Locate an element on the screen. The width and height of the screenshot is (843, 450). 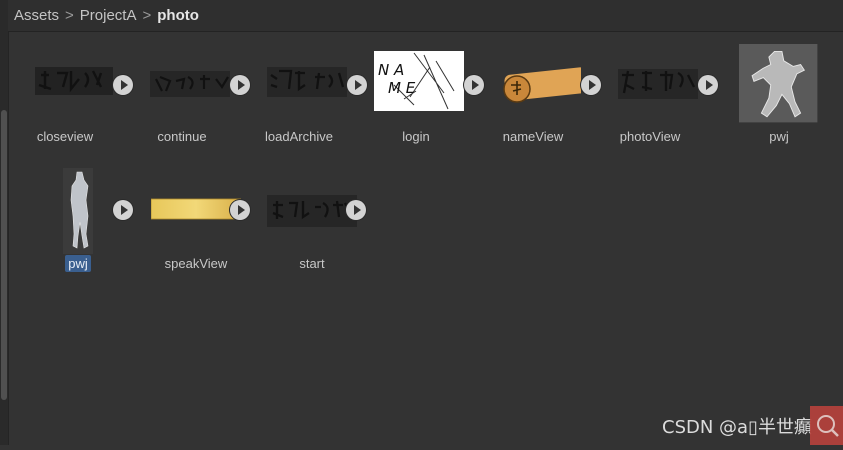
asset-label-selected: pwj is located at coordinates (78, 263).